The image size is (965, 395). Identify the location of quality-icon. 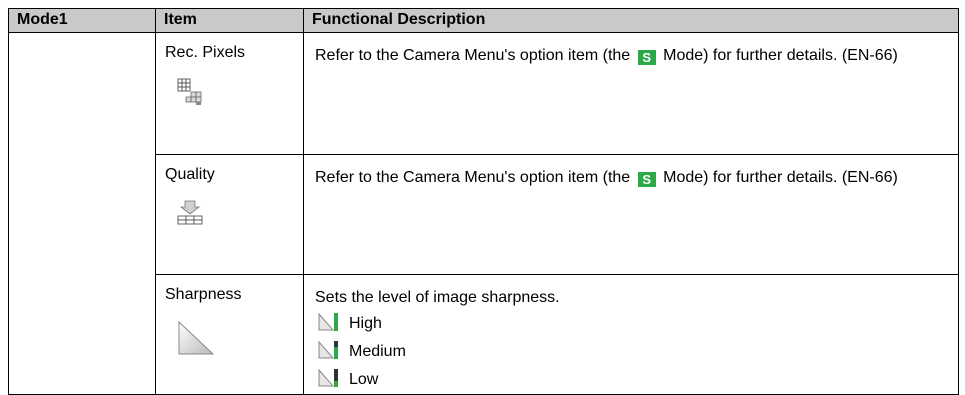
(240, 215).